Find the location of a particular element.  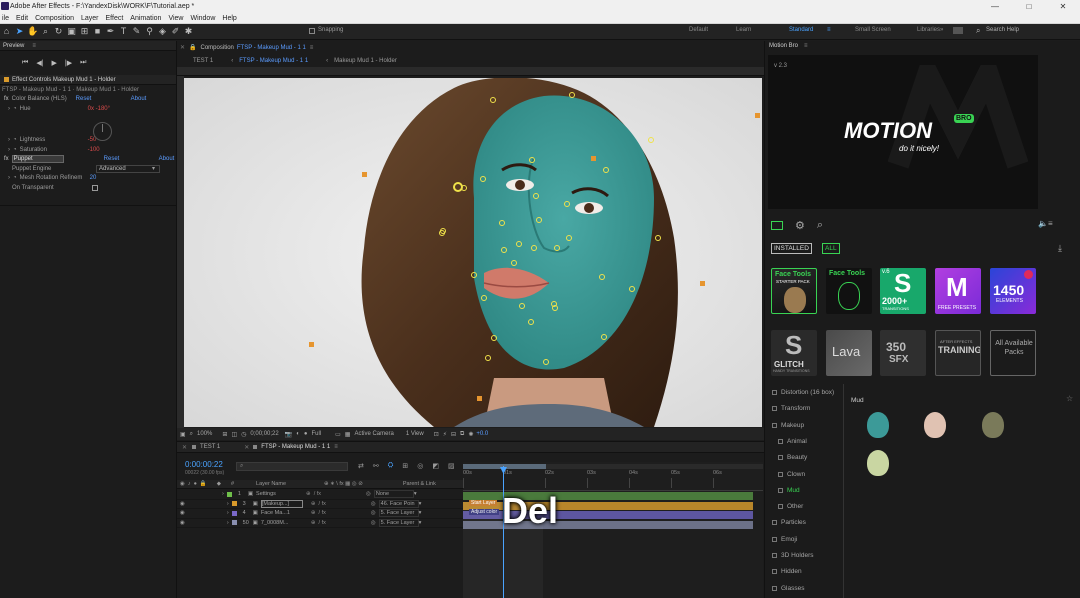

category-item: Hidden is located at coordinates (787, 571).